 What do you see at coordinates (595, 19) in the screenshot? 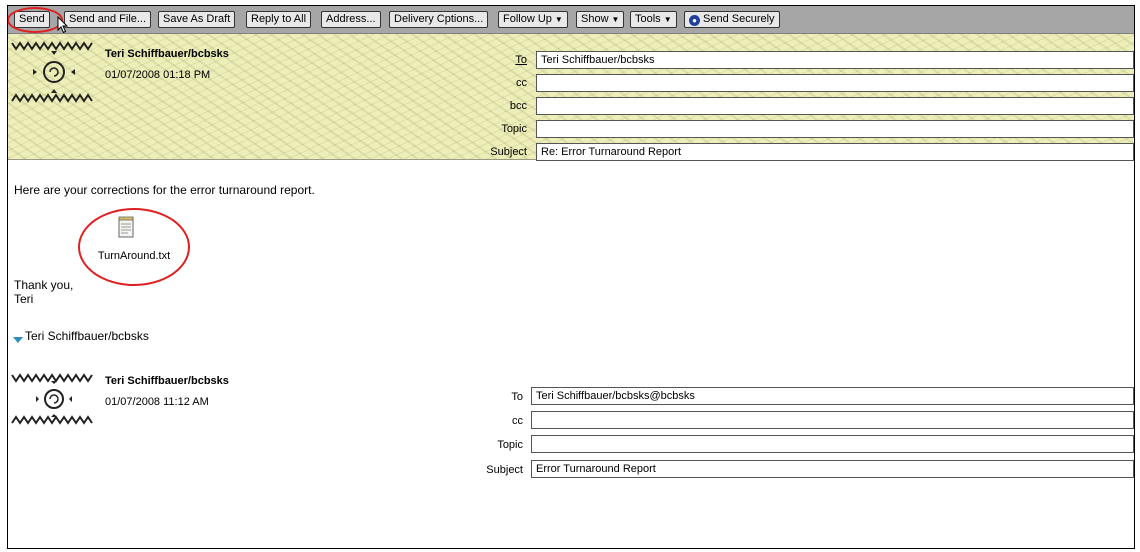
I see `show-label: Show` at bounding box center [595, 19].